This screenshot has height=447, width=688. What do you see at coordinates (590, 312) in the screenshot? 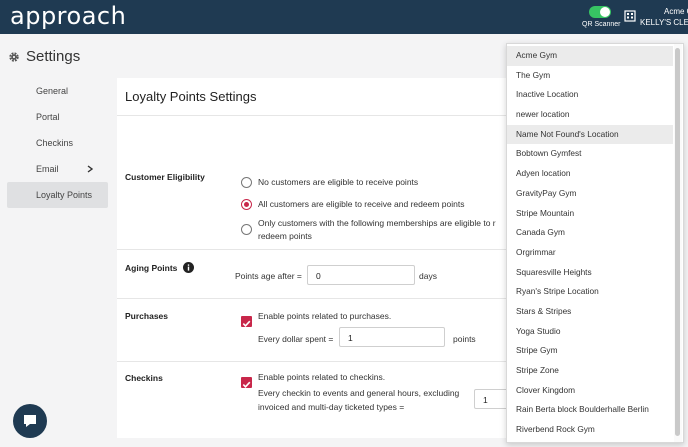
I see `location-option: Stars & Stripes` at bounding box center [590, 312].